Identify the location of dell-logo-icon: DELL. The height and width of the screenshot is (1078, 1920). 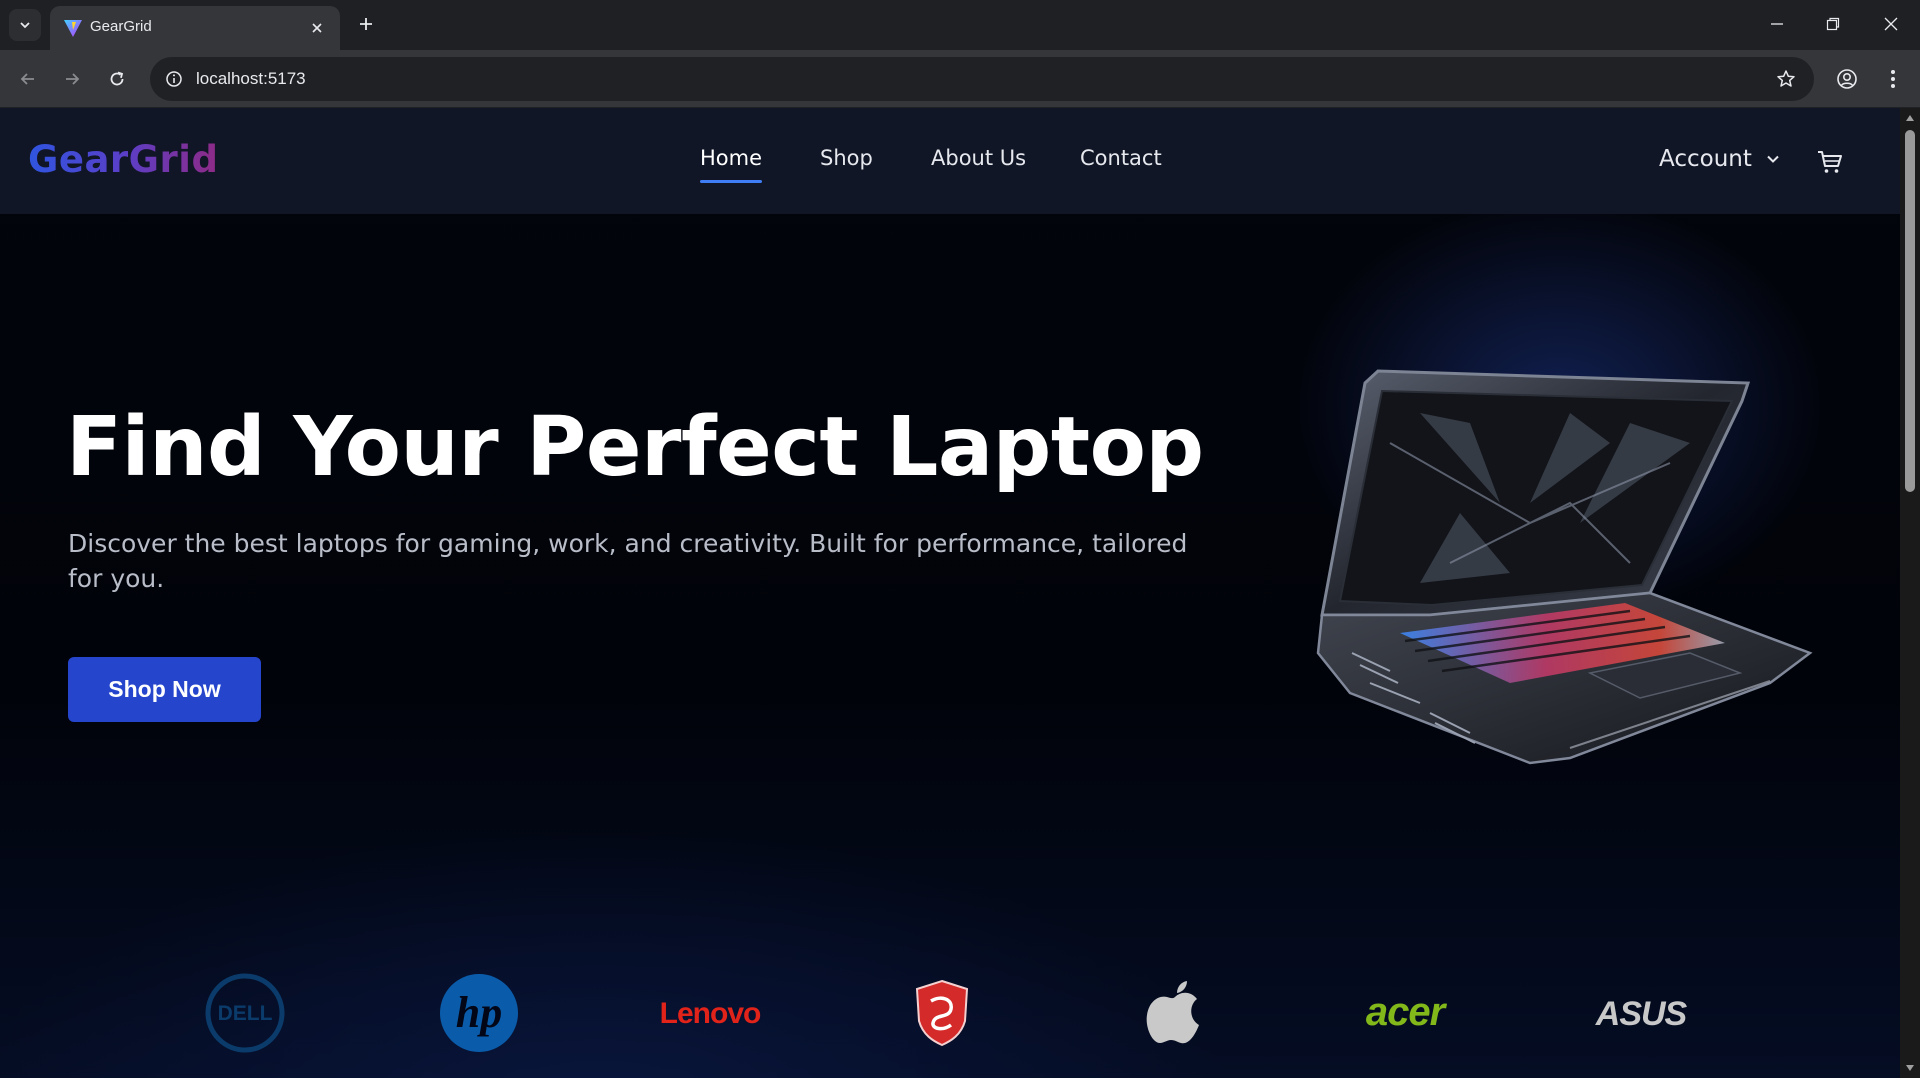
(245, 1013).